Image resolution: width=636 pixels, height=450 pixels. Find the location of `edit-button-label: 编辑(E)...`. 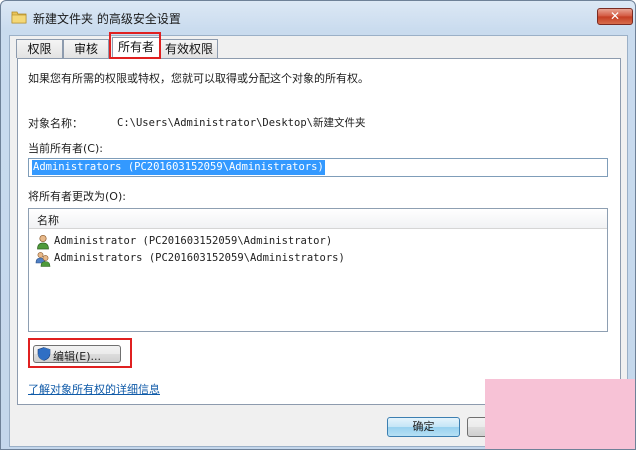

edit-button-label: 编辑(E)... is located at coordinates (77, 356).